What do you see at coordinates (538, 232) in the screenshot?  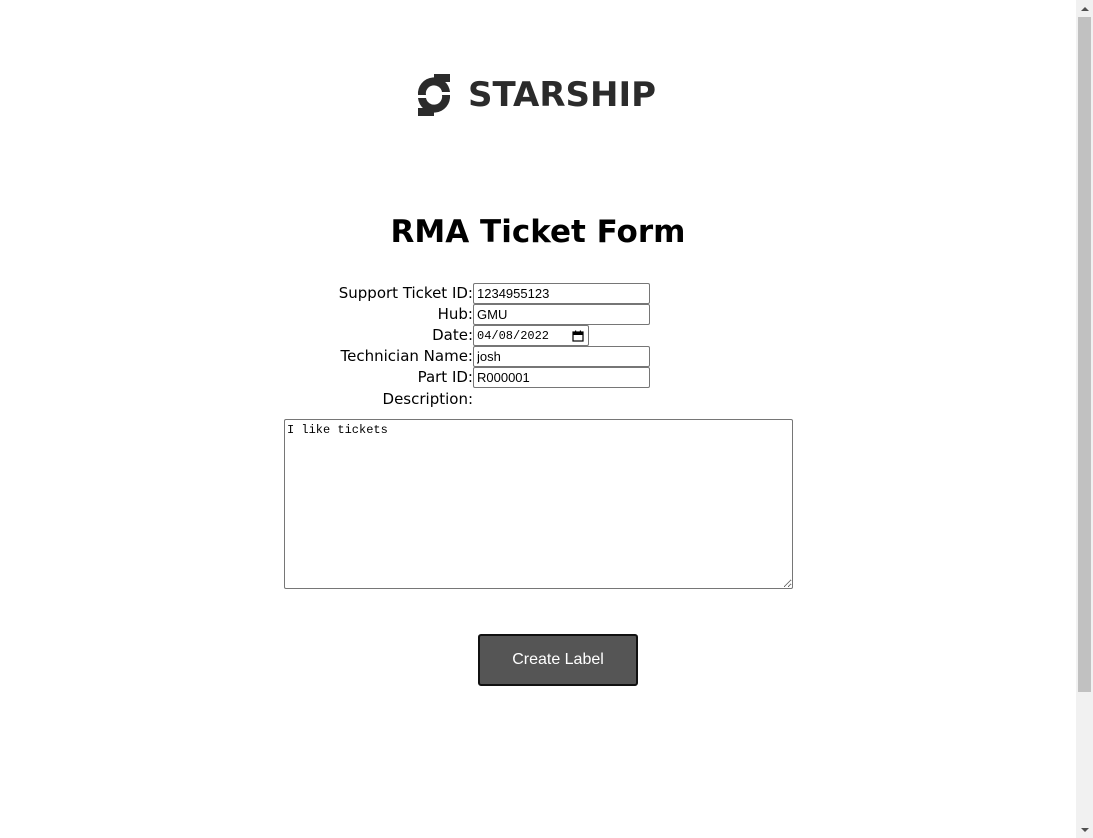 I see `page-title: RMA Ticket Form` at bounding box center [538, 232].